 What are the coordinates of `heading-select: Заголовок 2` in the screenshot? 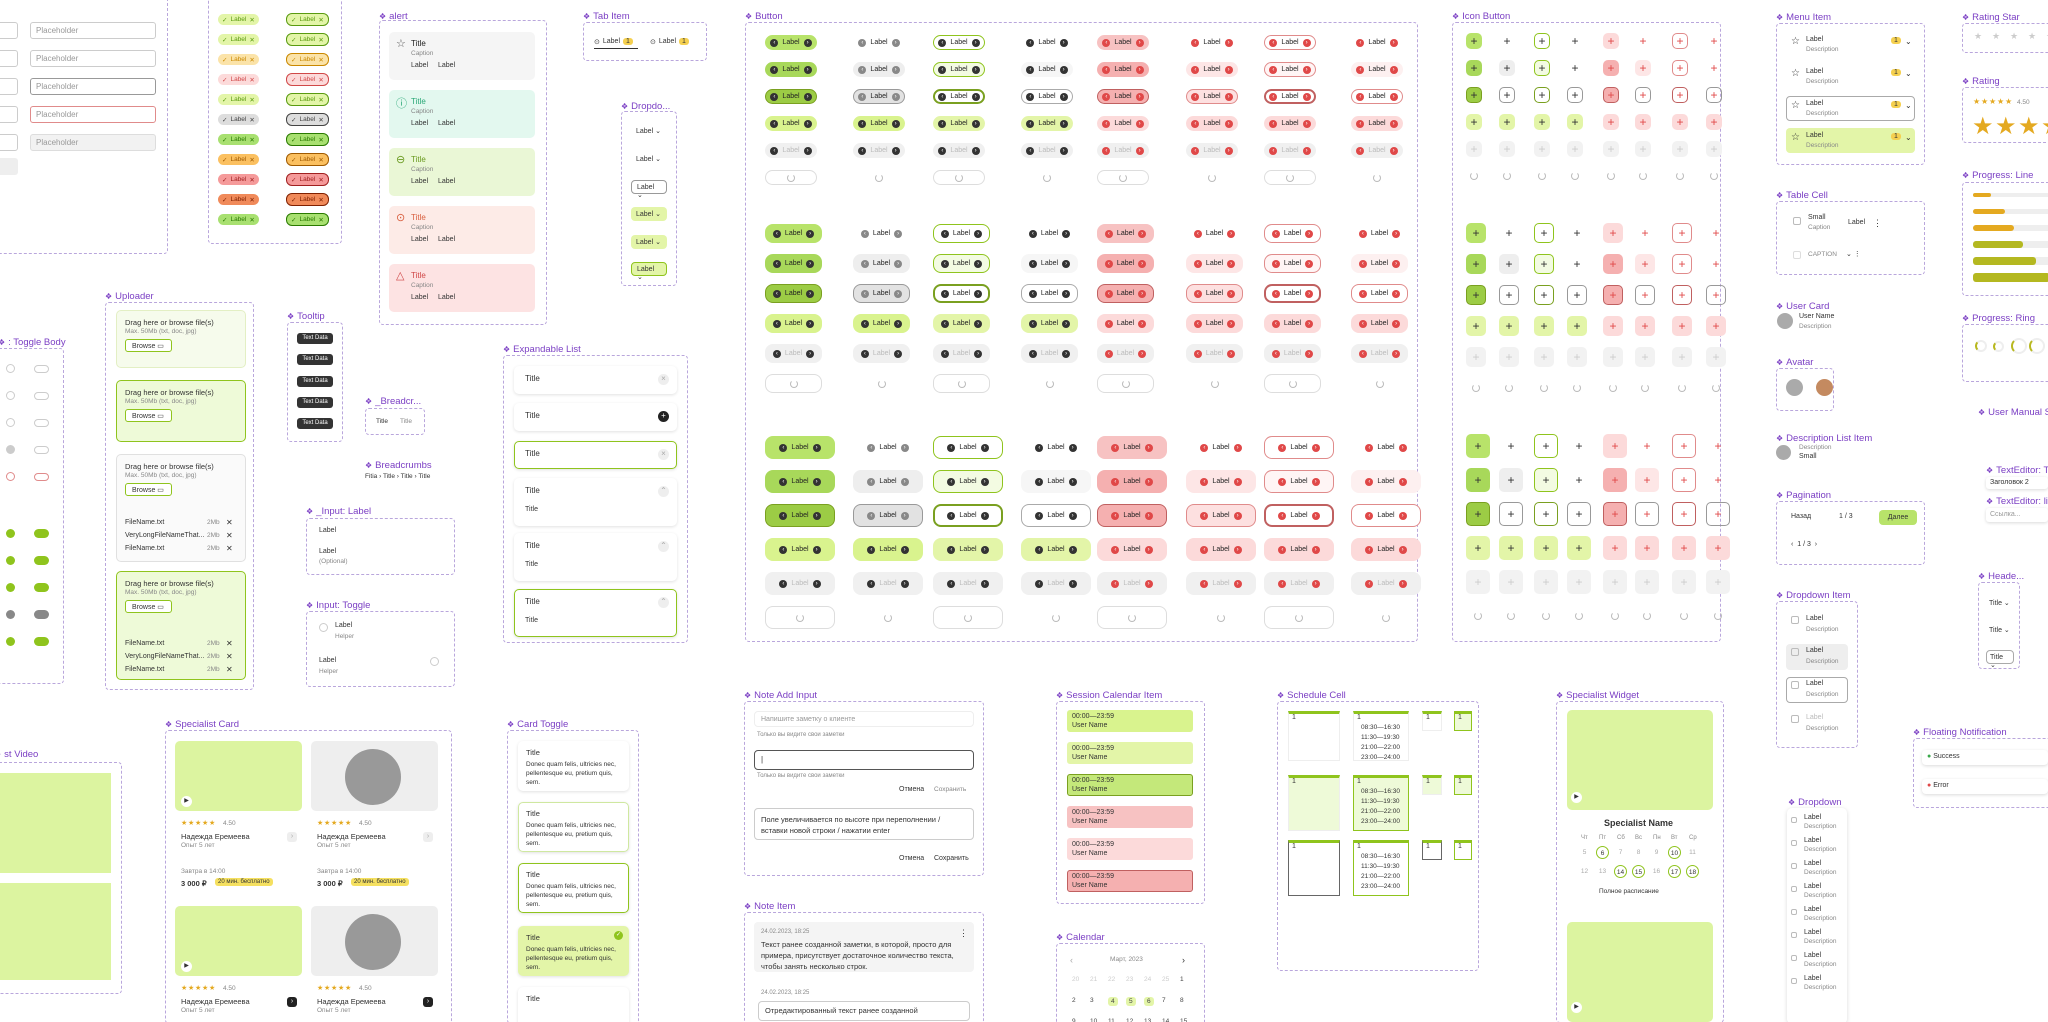 It's located at (2017, 483).